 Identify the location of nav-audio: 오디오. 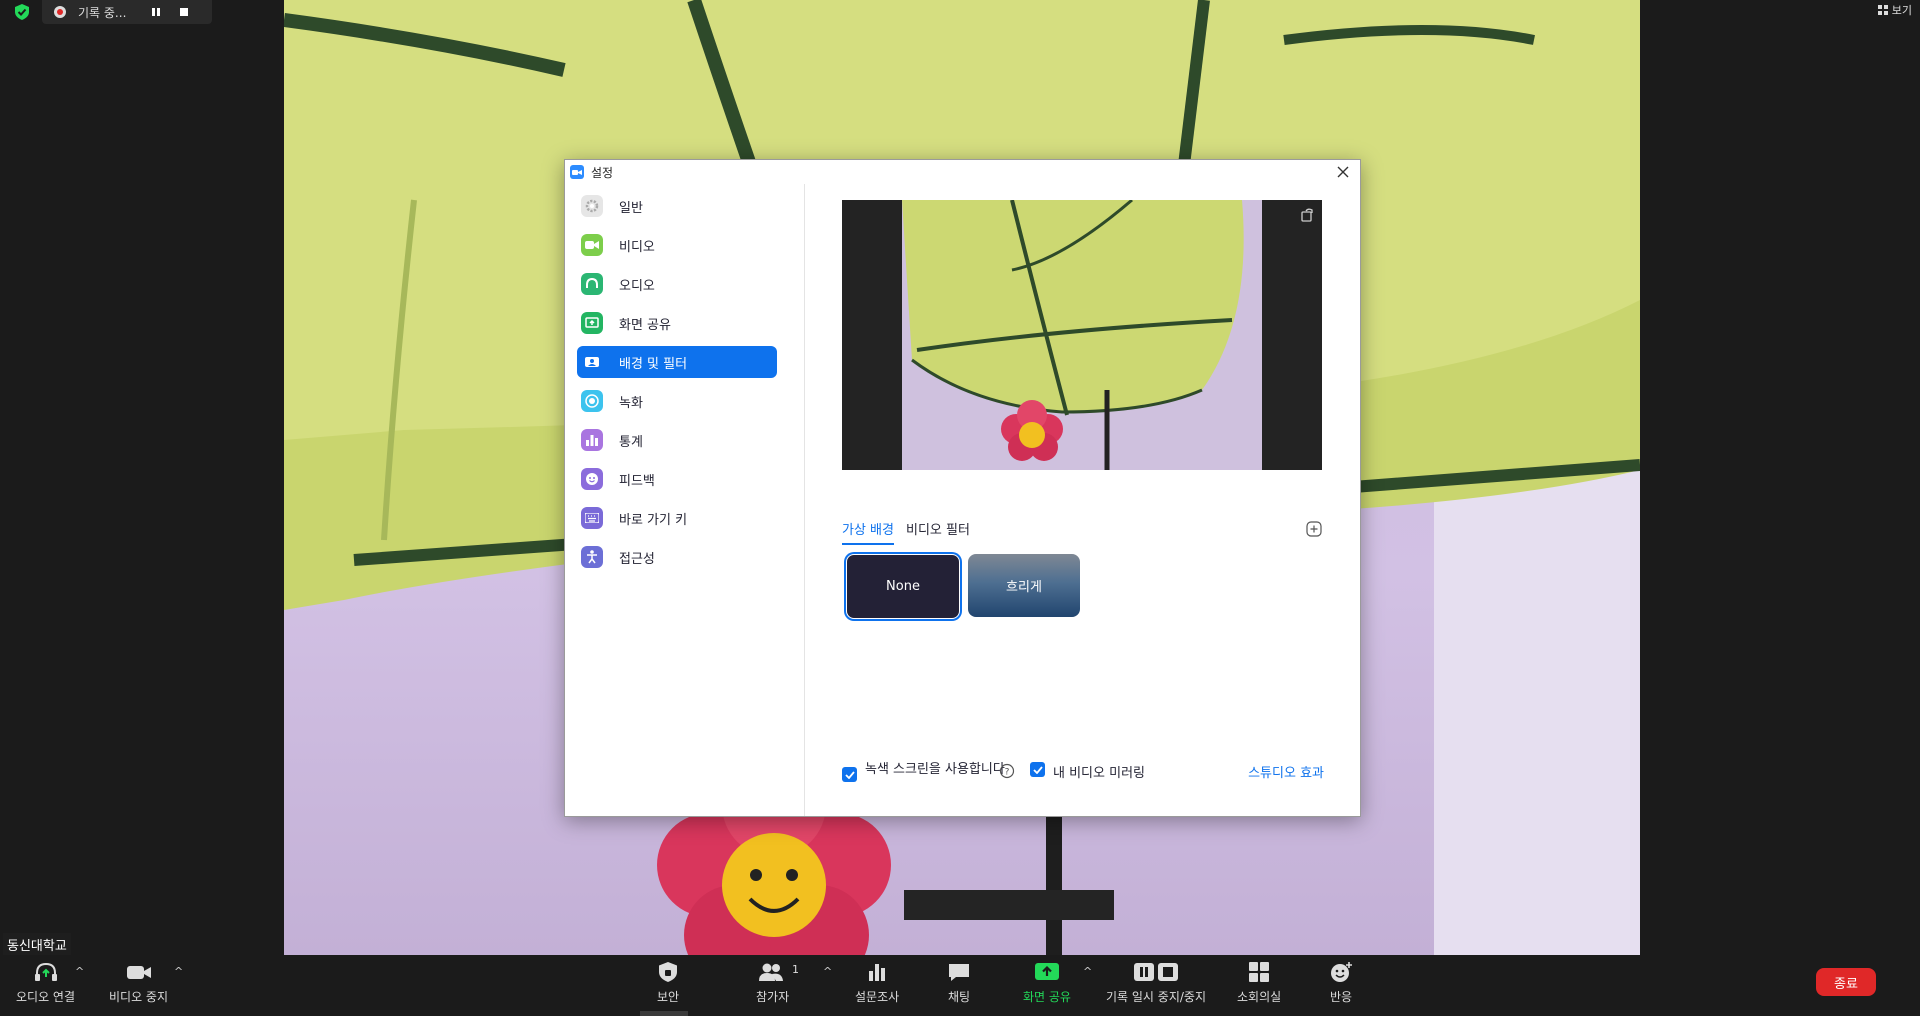
(677, 284).